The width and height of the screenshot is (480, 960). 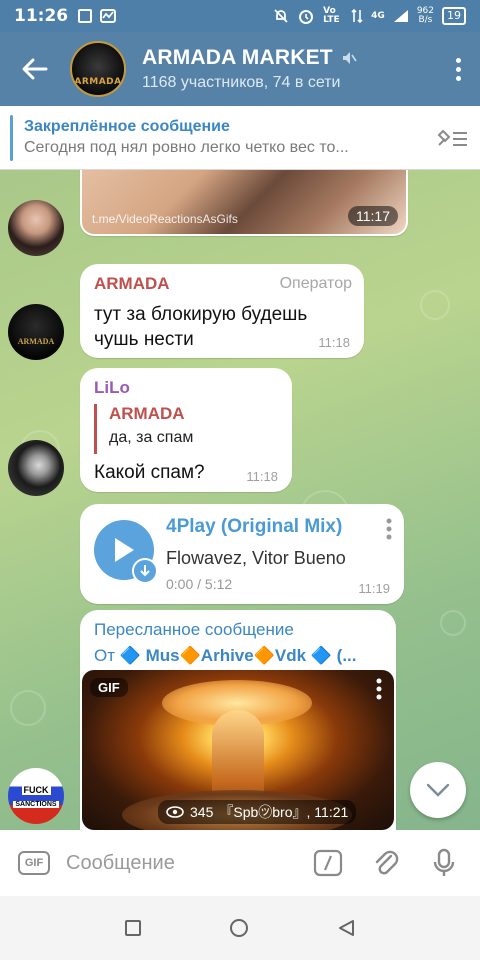 I want to click on audio-artist: Flowavez, Vitor Bueno, so click(x=256, y=558).